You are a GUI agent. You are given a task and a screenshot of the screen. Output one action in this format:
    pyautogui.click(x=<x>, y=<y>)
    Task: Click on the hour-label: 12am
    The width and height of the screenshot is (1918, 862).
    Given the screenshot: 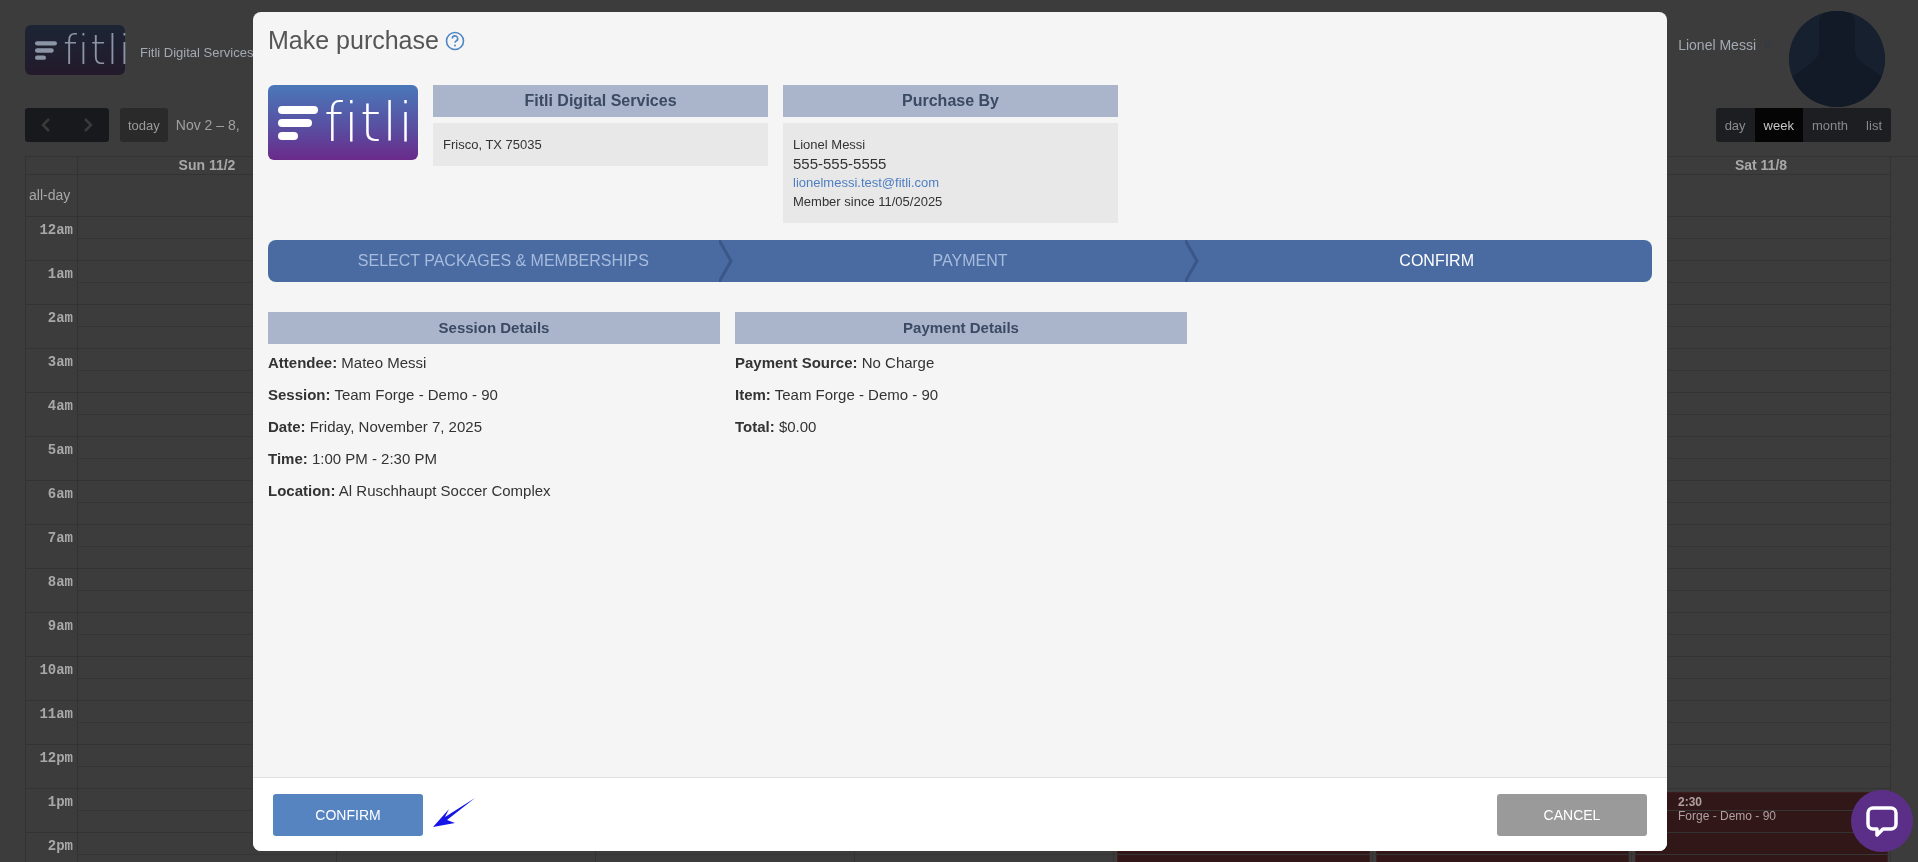 What is the action you would take?
    pyautogui.click(x=52, y=239)
    